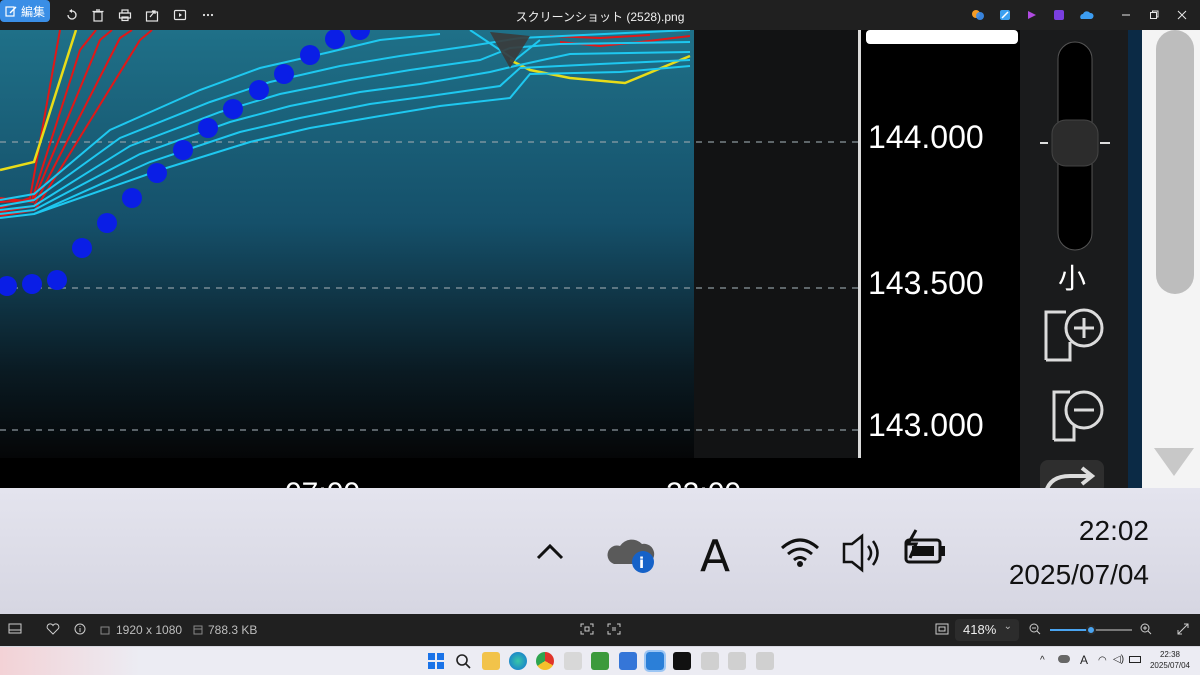 Image resolution: width=1200 pixels, height=675 pixels. Describe the element at coordinates (1007, 626) in the screenshot. I see `chevron-down-icon: ⌄` at that location.